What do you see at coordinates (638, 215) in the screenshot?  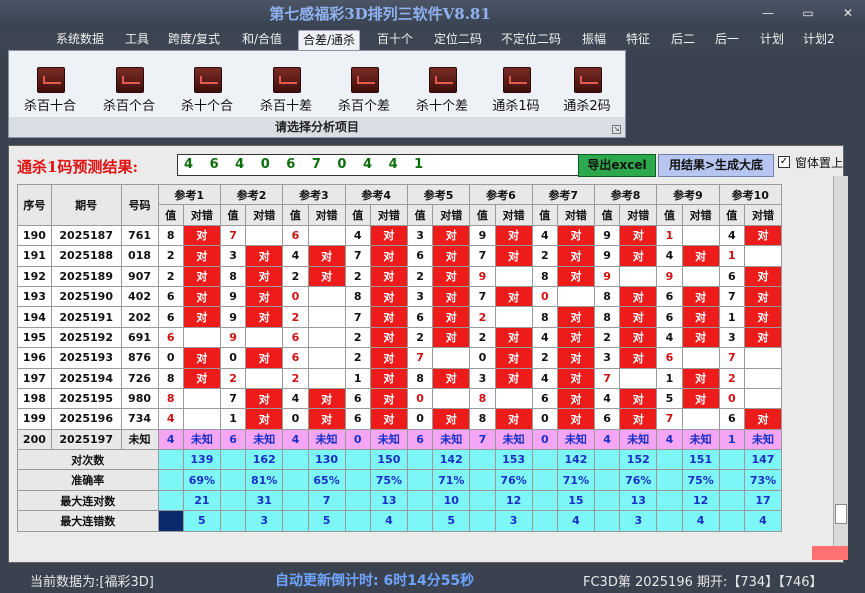 I see `header-result: 对错` at bounding box center [638, 215].